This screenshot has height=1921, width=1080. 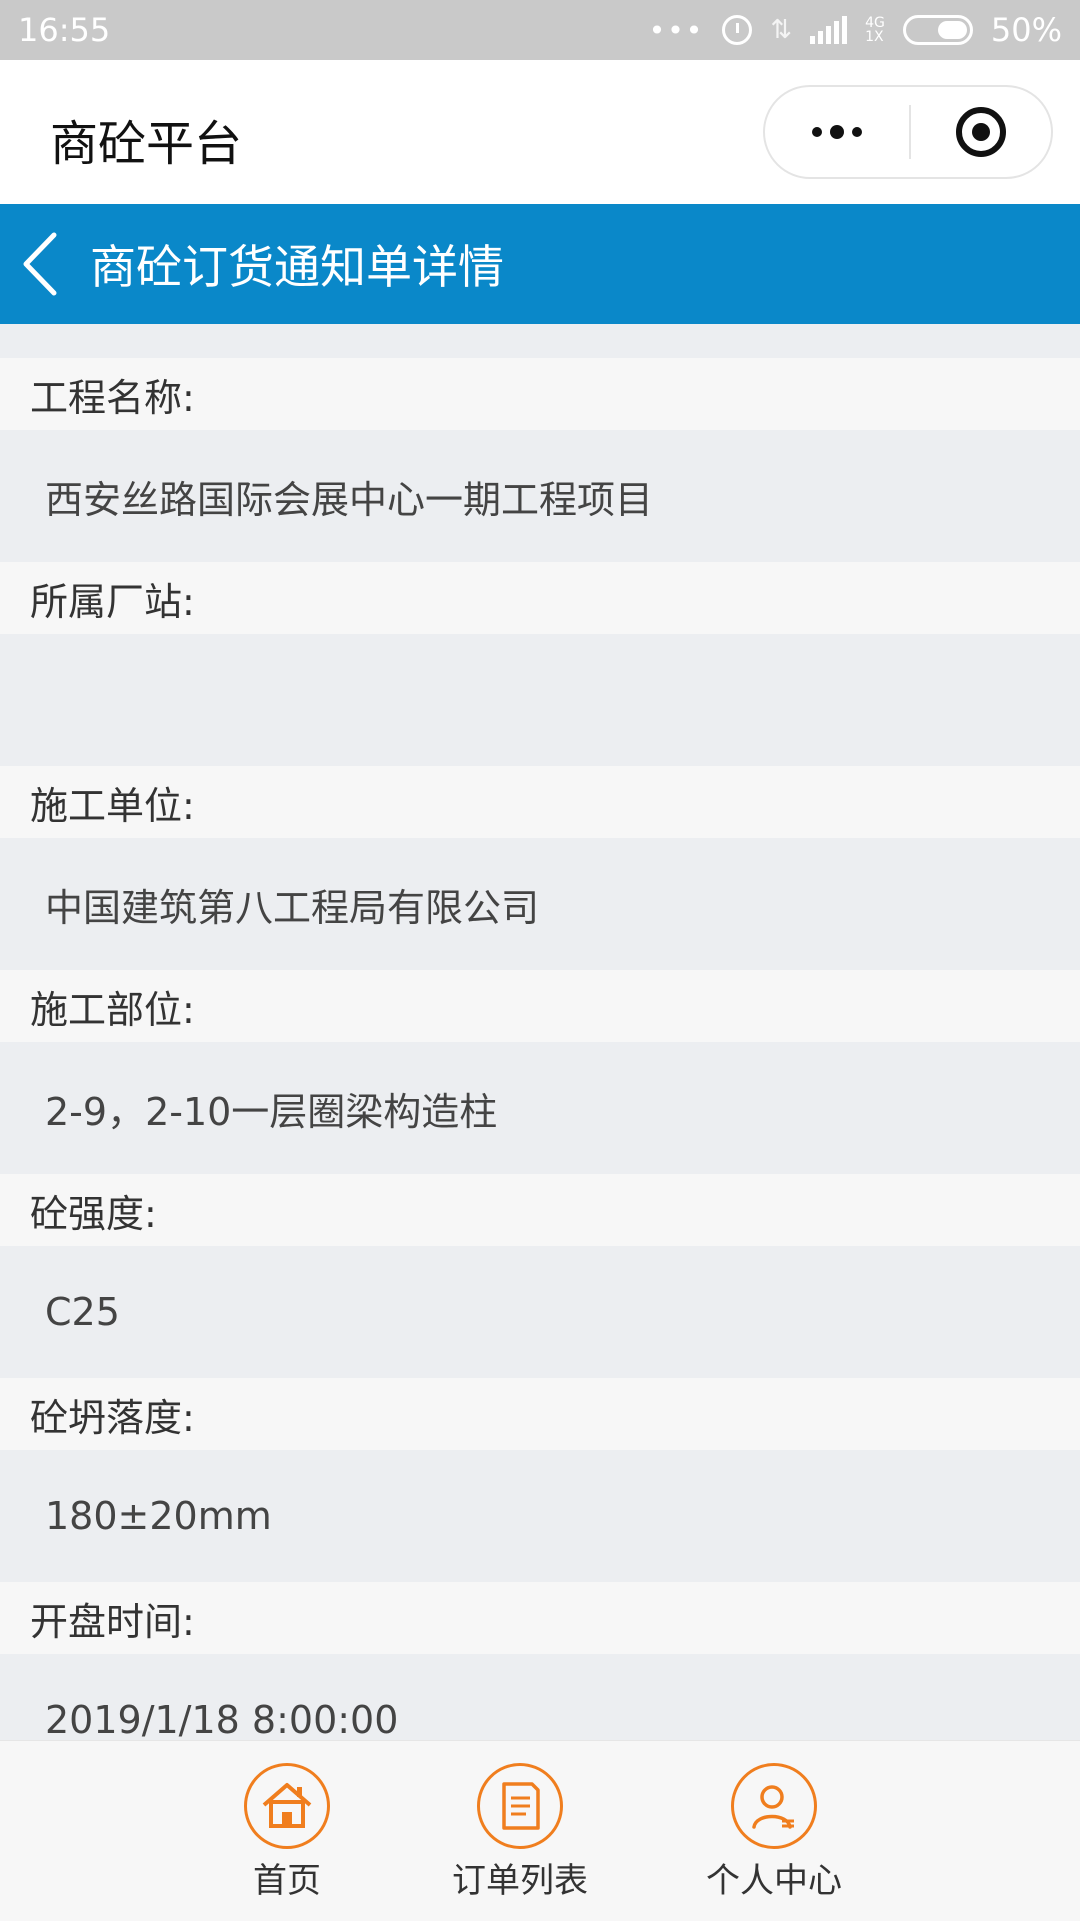 I want to click on user-icon, so click(x=774, y=1806).